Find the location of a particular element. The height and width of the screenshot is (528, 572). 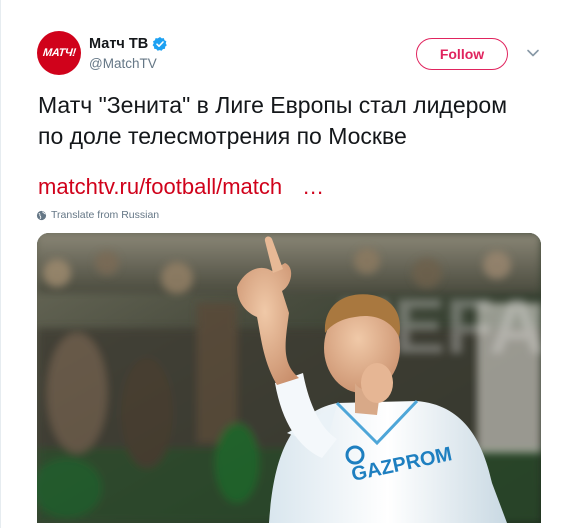

follow-button: Follow is located at coordinates (462, 54).